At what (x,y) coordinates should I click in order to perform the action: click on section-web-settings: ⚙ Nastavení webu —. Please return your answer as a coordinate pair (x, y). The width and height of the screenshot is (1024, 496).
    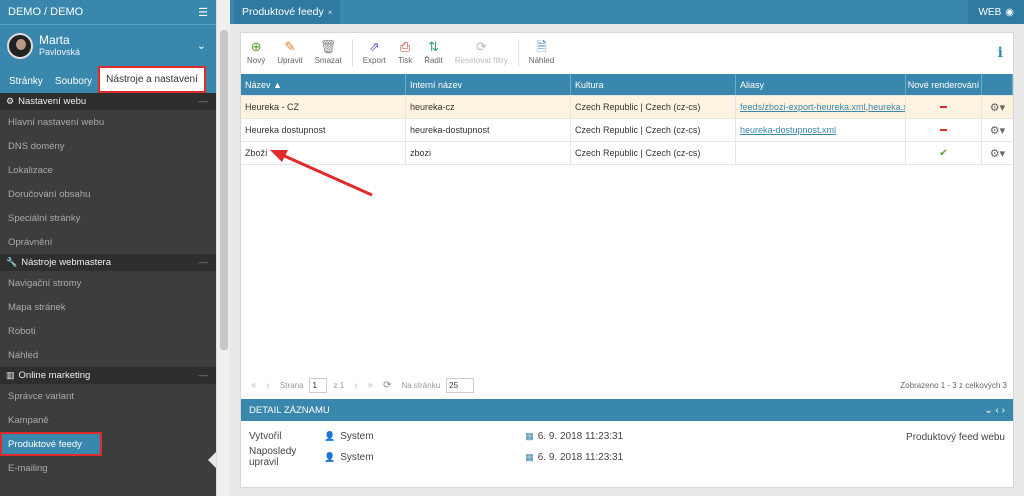
    Looking at the image, I should click on (108, 101).